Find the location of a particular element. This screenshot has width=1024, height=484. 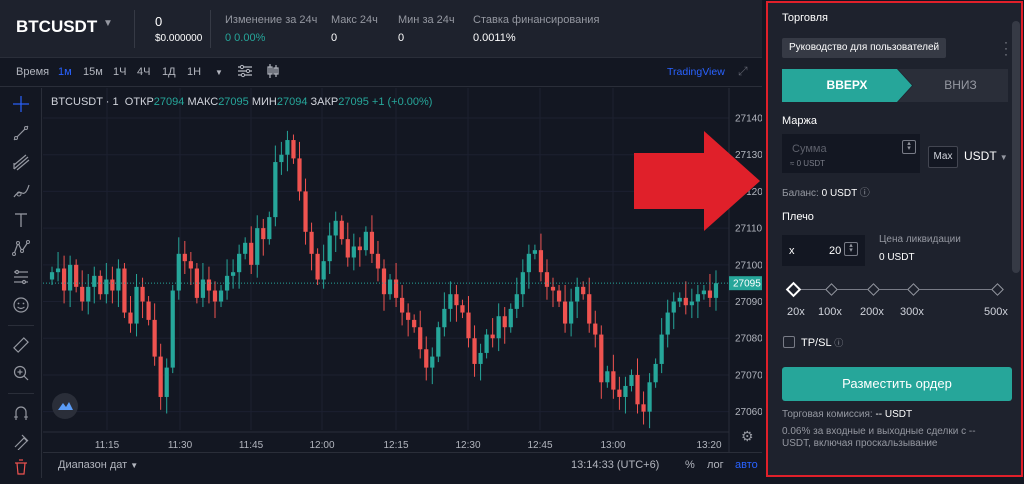

lock-drawing-icon is located at coordinates (21, 444).